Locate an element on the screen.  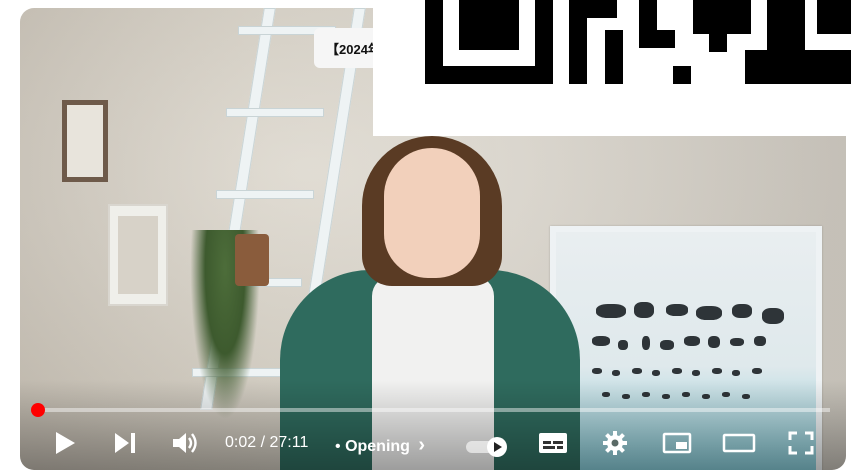
time-display: 0:02 / 27:11 is located at coordinates (266, 443).